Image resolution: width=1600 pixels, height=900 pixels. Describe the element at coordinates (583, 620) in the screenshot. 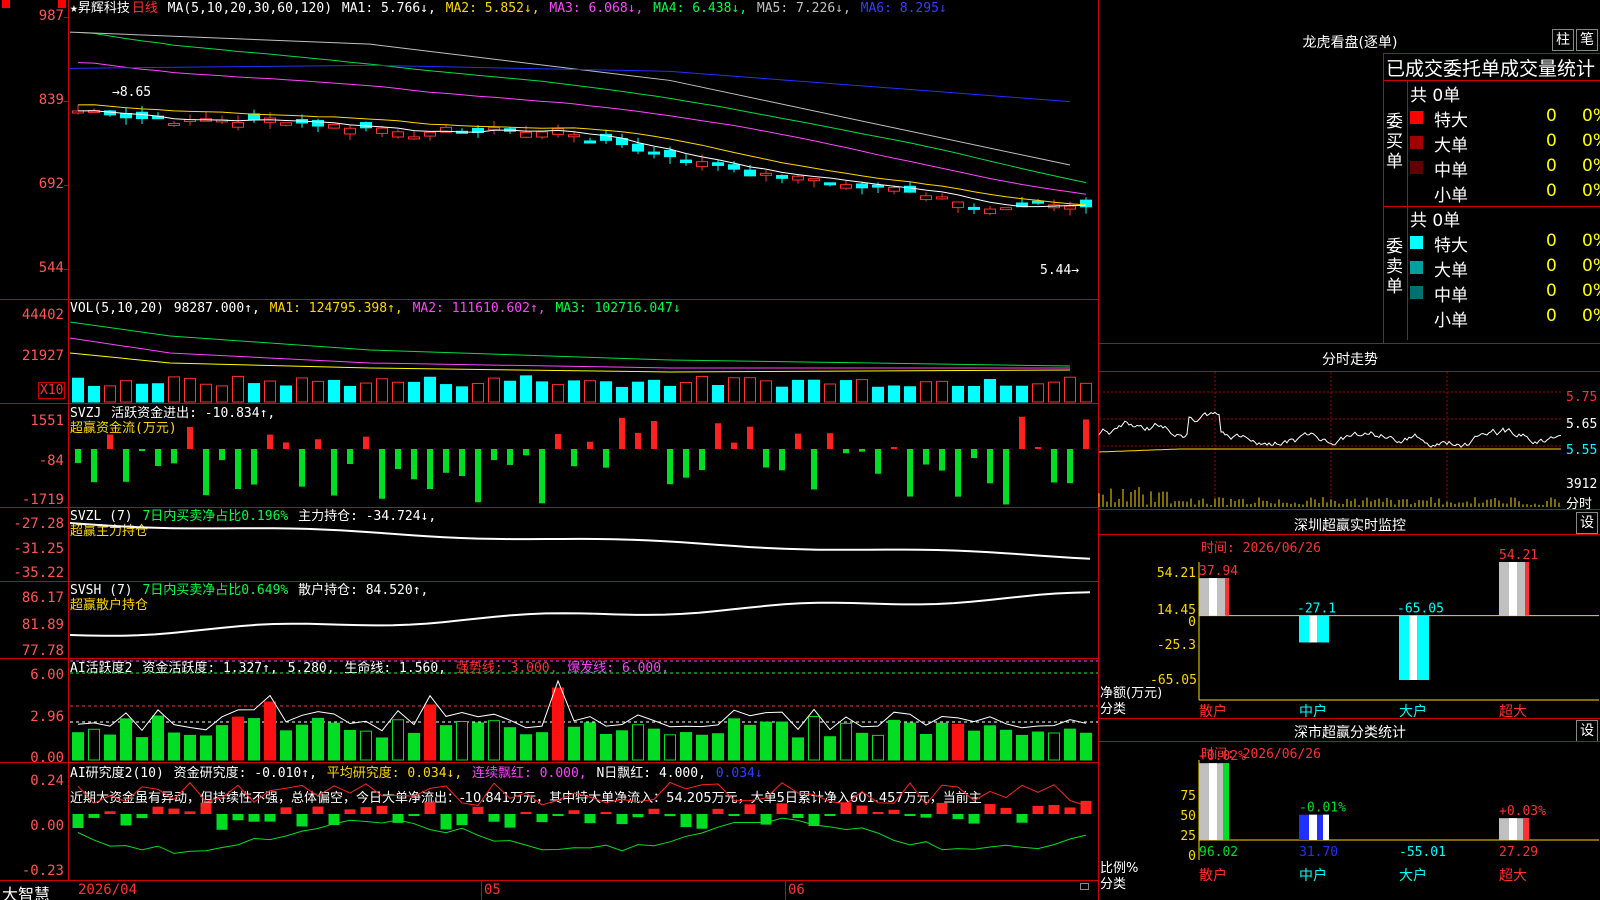

I see `retail-position-chart` at that location.